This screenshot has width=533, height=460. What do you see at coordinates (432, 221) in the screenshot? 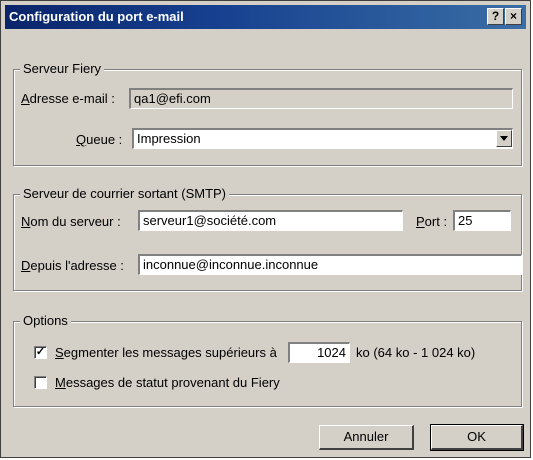
I see `port-label: Port :` at bounding box center [432, 221].